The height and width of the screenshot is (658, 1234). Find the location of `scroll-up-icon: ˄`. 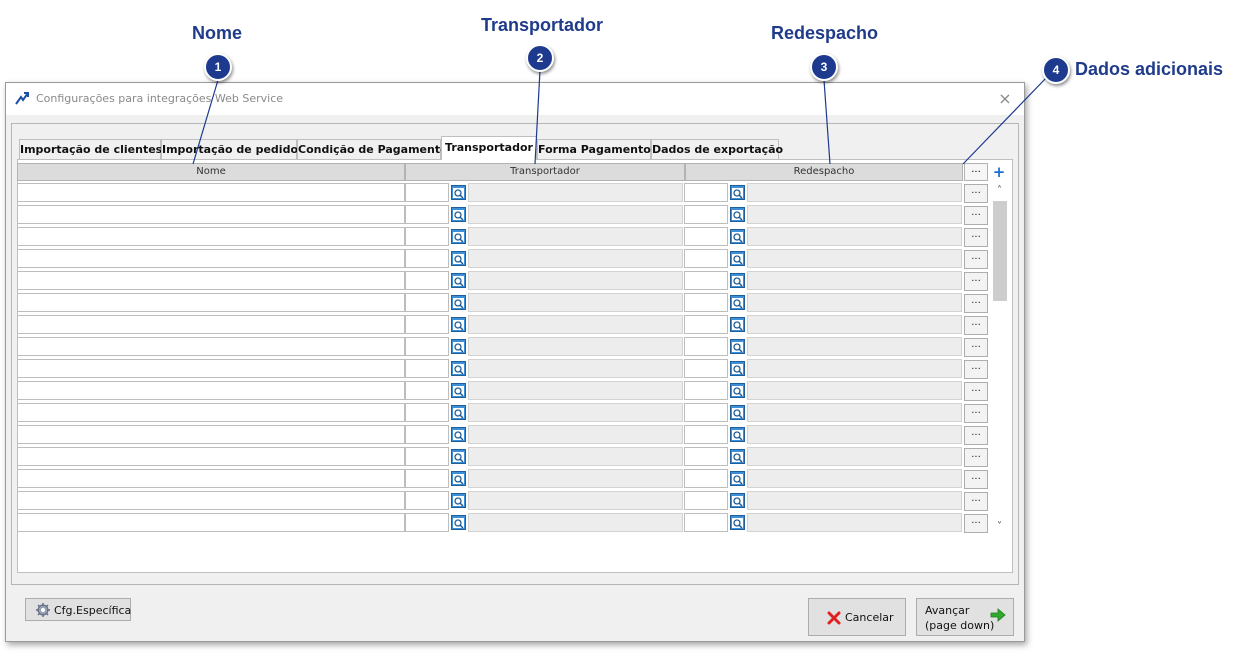

scroll-up-icon: ˄ is located at coordinates (999, 191).